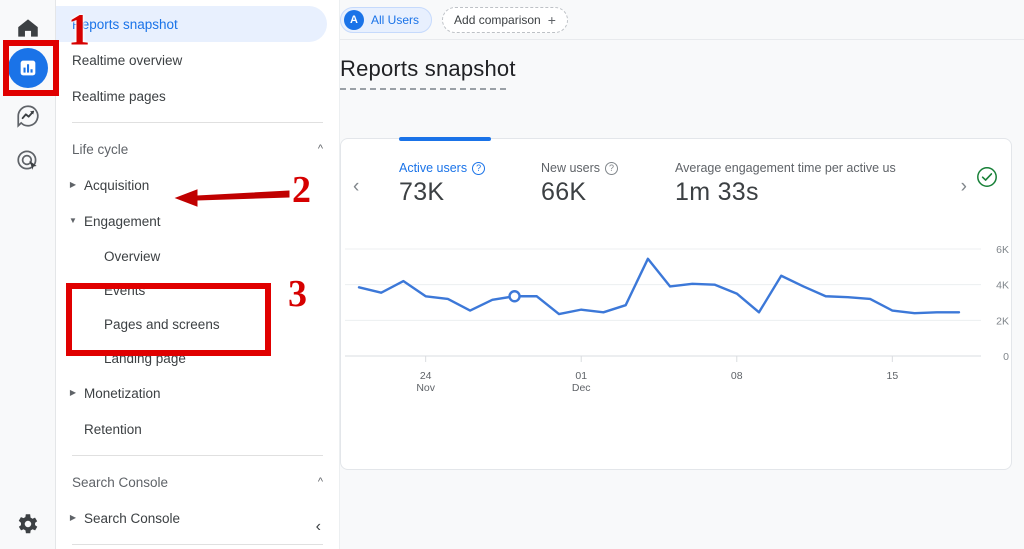  I want to click on metric-new-users: New users ? 66K, so click(580, 184).